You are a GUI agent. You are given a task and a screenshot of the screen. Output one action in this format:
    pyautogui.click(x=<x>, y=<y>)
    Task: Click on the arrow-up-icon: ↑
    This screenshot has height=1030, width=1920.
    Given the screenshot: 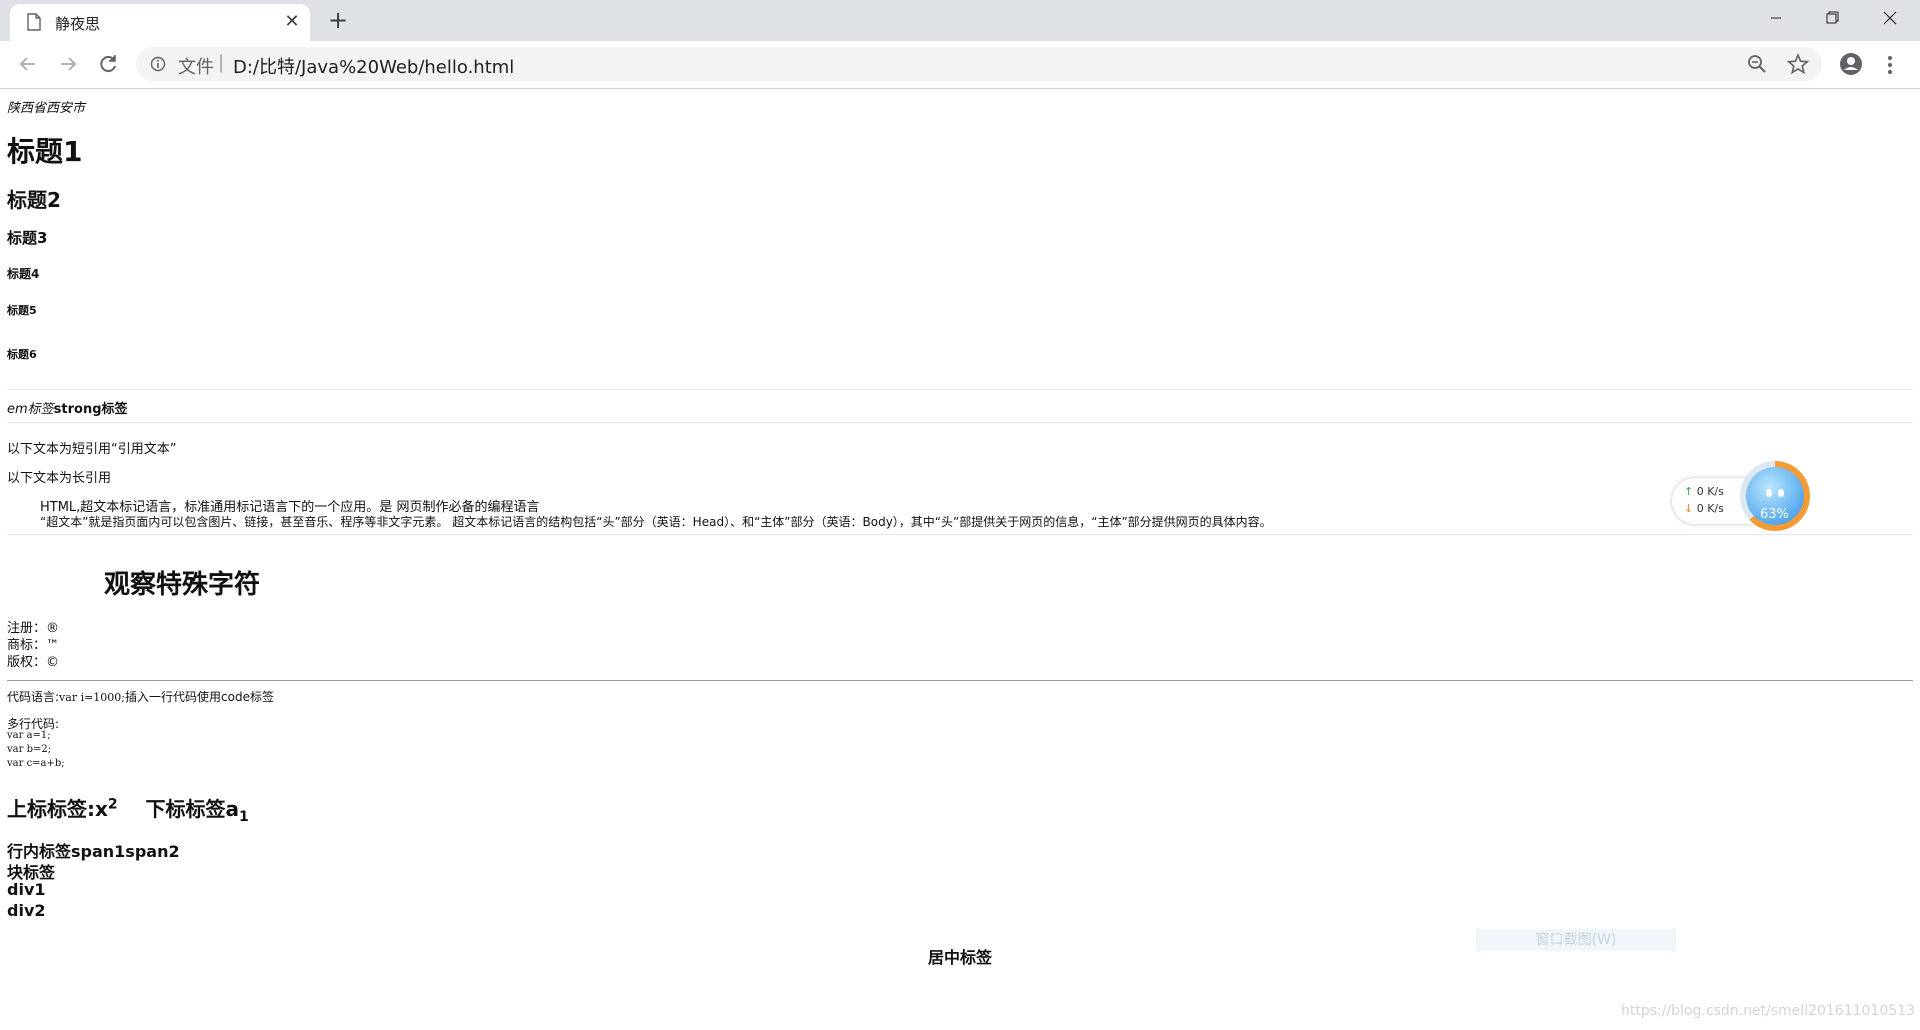 What is the action you would take?
    pyautogui.click(x=1689, y=491)
    